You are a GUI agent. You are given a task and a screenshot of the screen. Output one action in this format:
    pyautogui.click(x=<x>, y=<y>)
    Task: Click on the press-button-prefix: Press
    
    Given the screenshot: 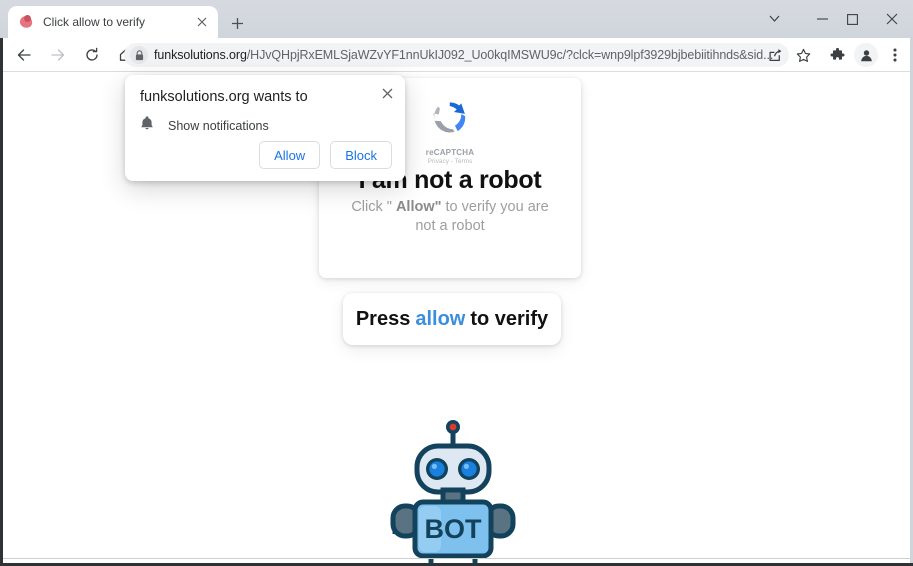 What is the action you would take?
    pyautogui.click(x=383, y=318)
    